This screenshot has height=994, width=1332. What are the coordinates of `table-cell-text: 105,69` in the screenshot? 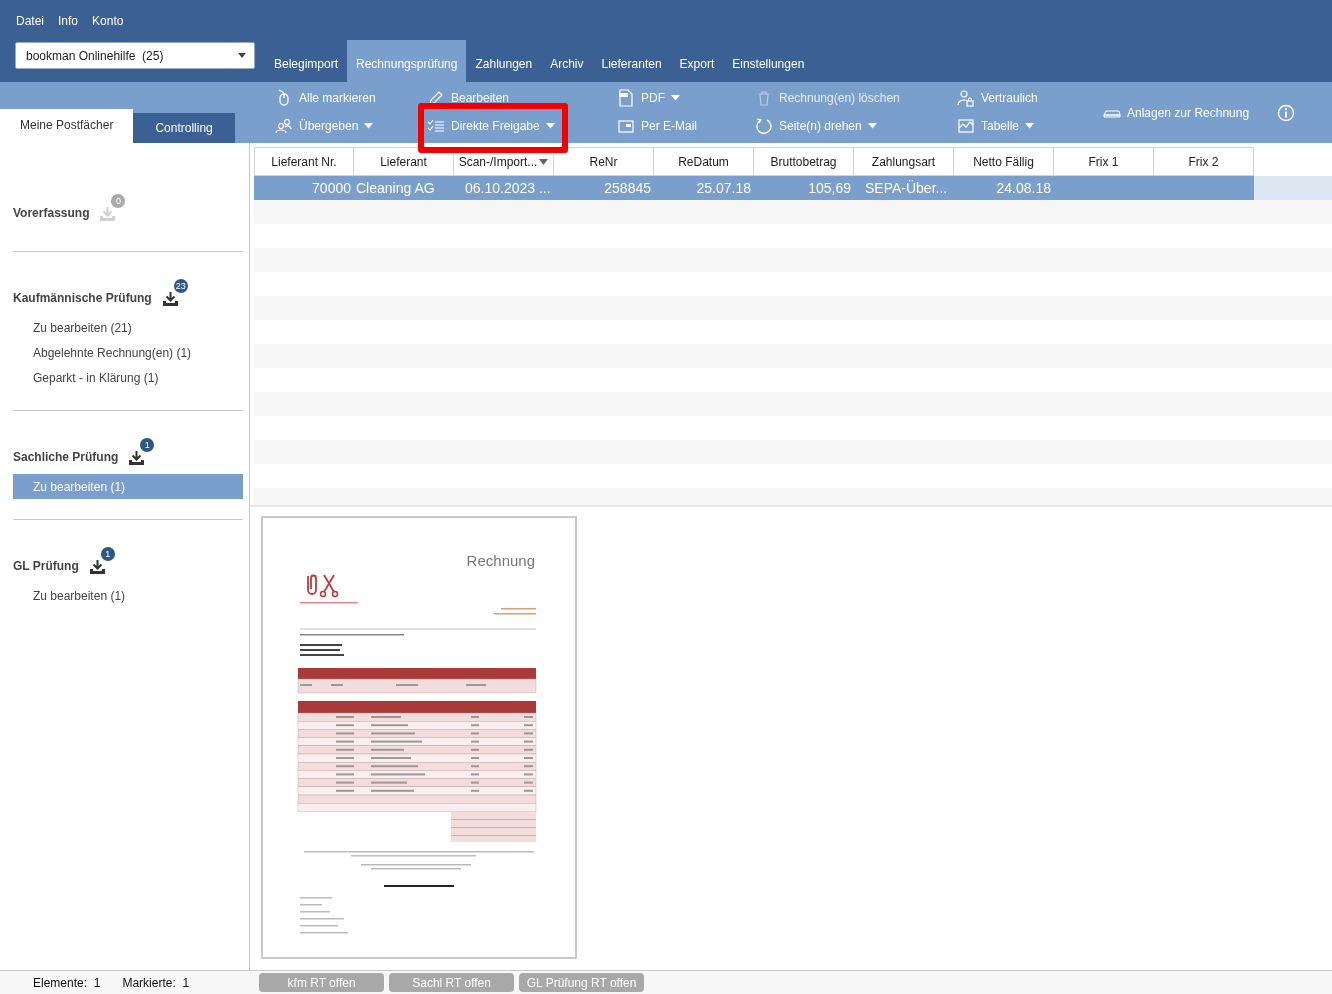 It's located at (829, 188).